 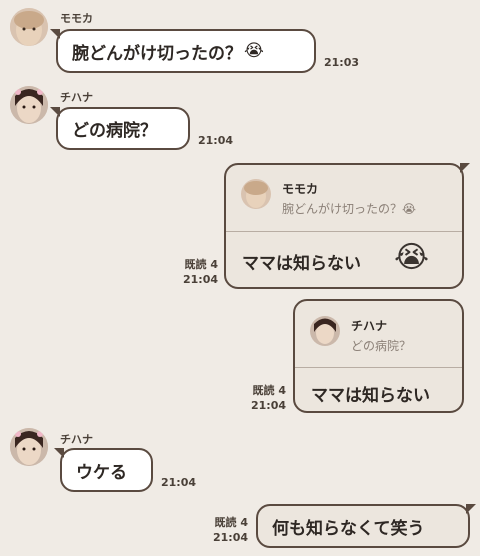 What do you see at coordinates (369, 326) in the screenshot?
I see `quoted-sender: チハナ` at bounding box center [369, 326].